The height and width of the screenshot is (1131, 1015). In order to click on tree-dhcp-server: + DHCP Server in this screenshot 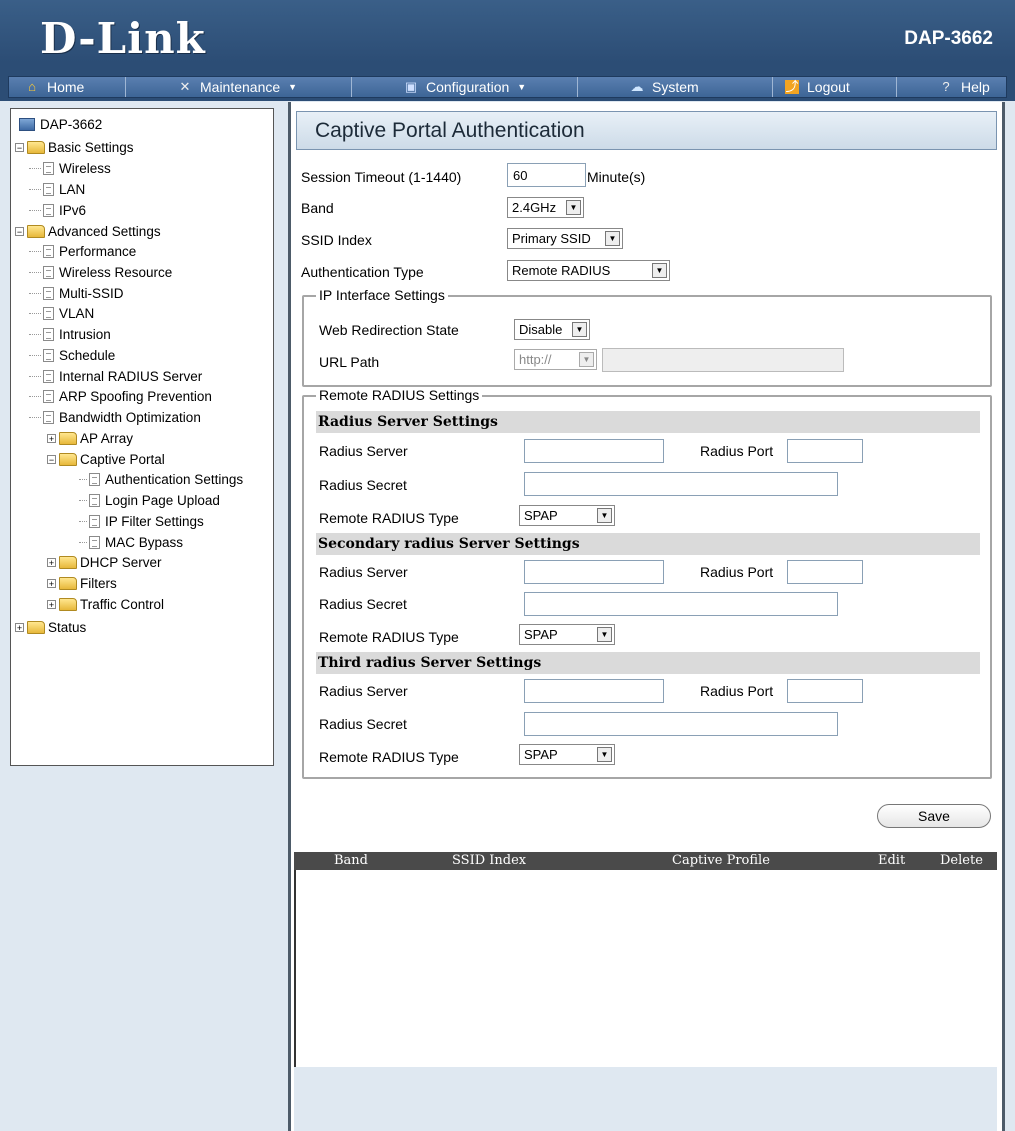, I will do `click(104, 562)`.